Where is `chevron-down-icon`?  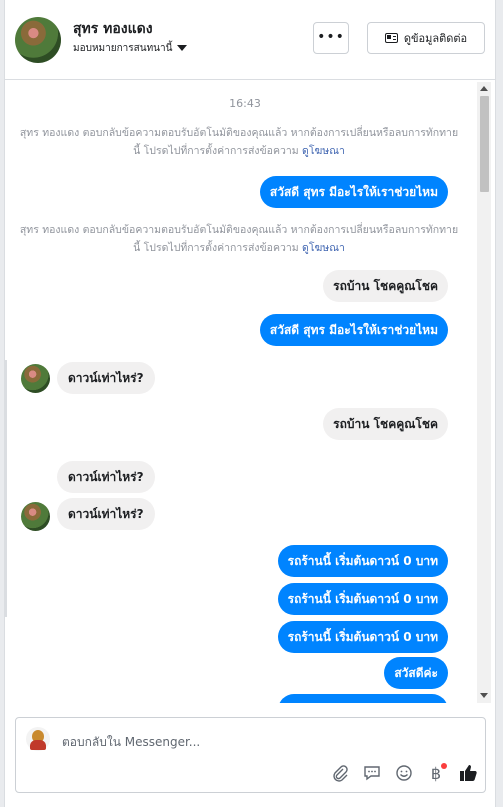
chevron-down-icon is located at coordinates (182, 48).